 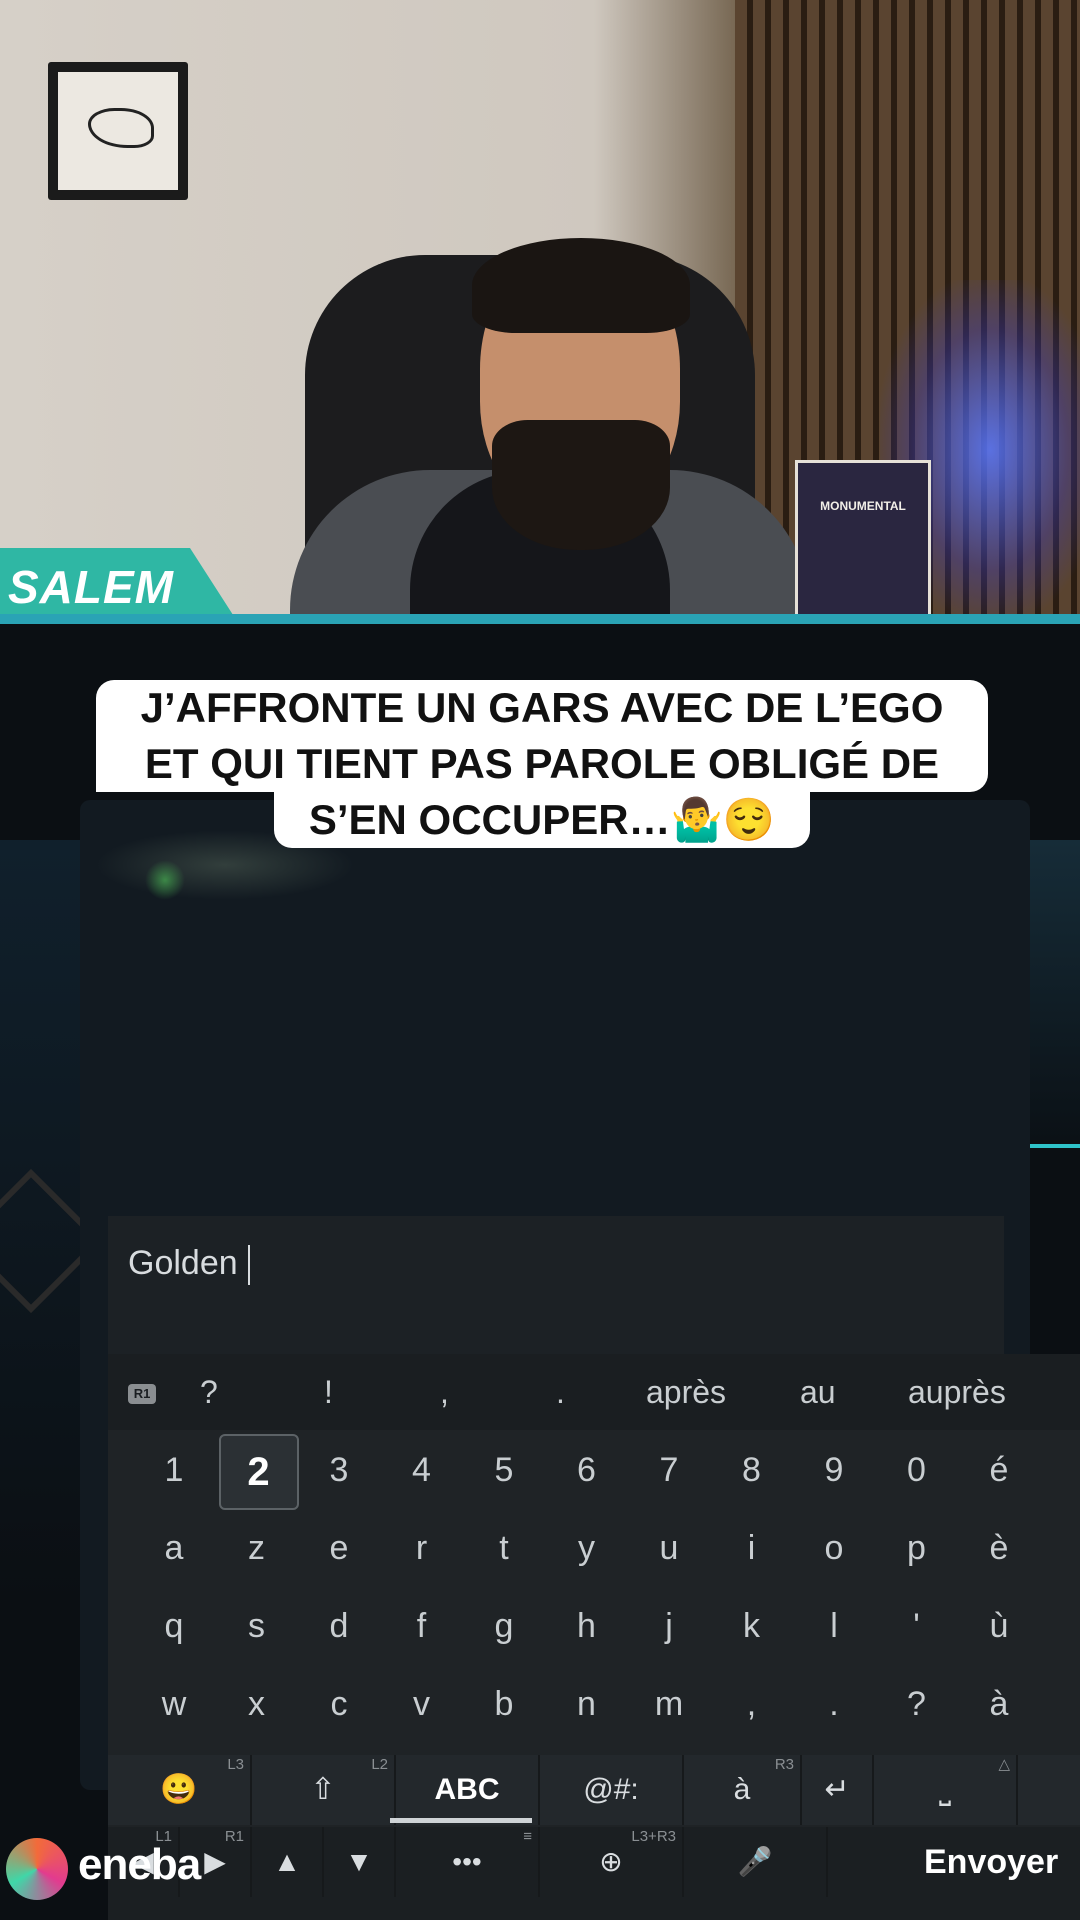 I want to click on right-accent-line, so click(x=1055, y=1146).